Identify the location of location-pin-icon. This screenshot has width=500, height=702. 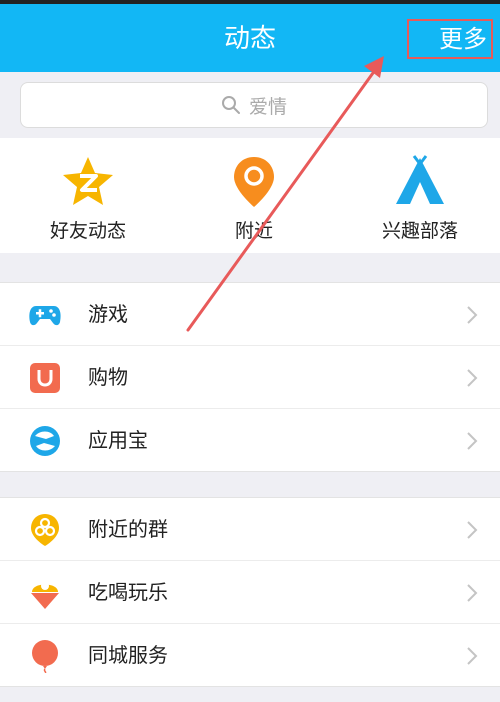
(254, 182).